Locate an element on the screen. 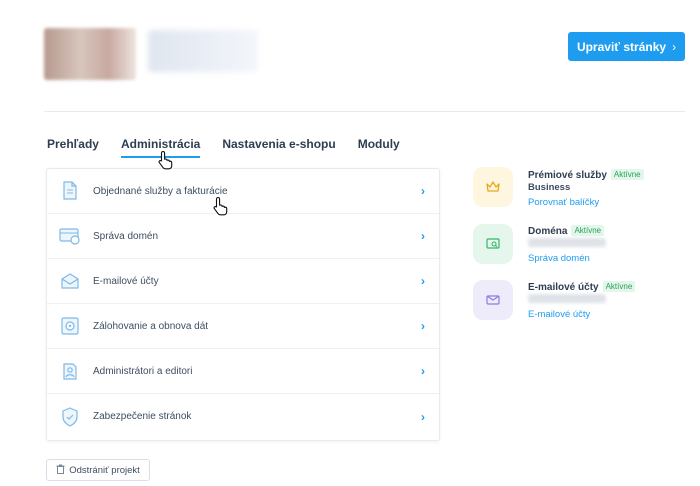  domain-management-link: Správa domén is located at coordinates (559, 258).